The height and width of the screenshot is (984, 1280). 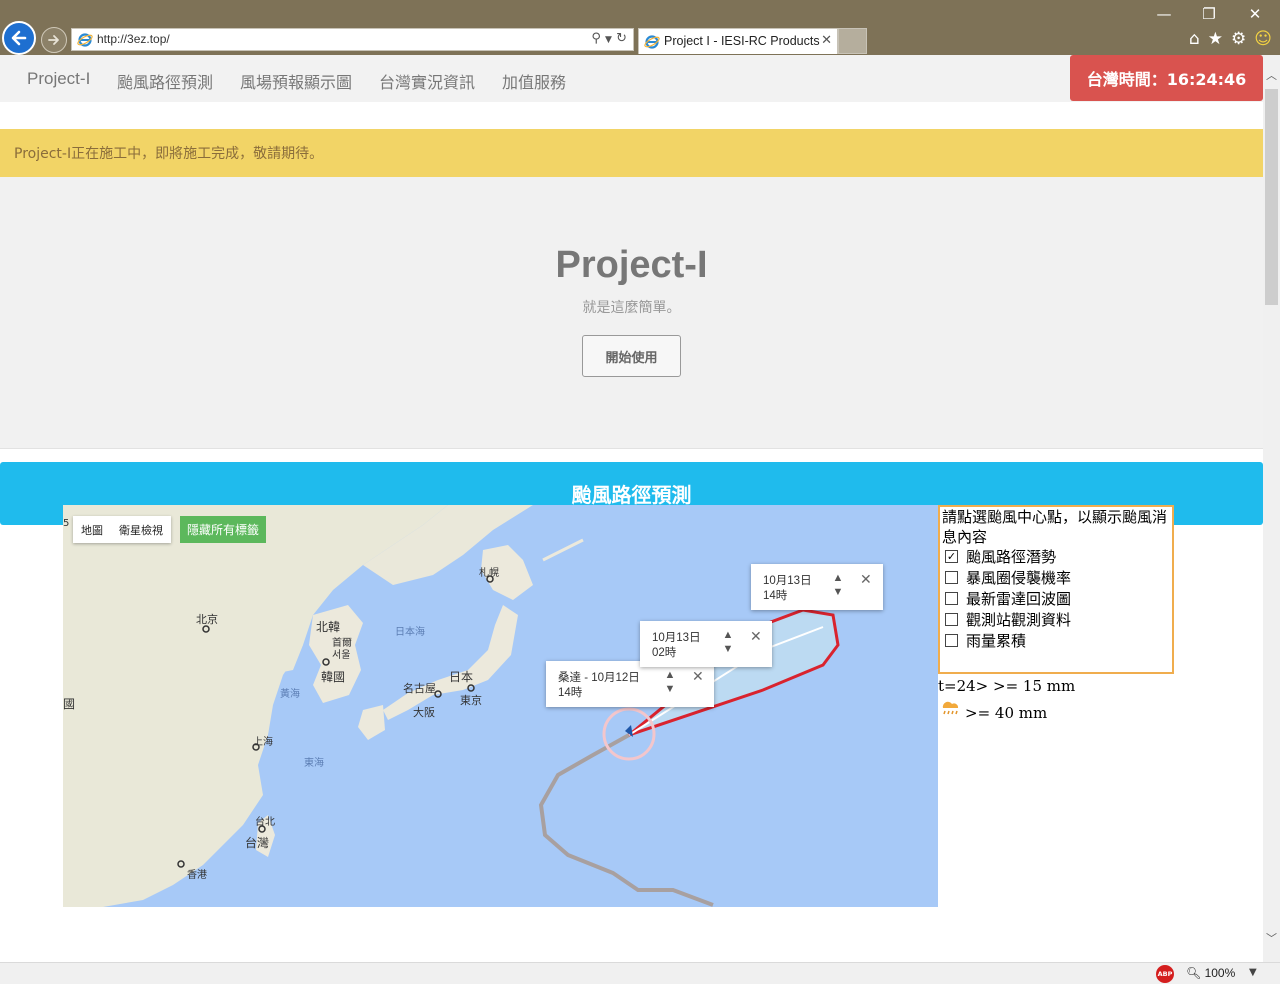 What do you see at coordinates (1209, 14) in the screenshot?
I see `restore-button: ❐` at bounding box center [1209, 14].